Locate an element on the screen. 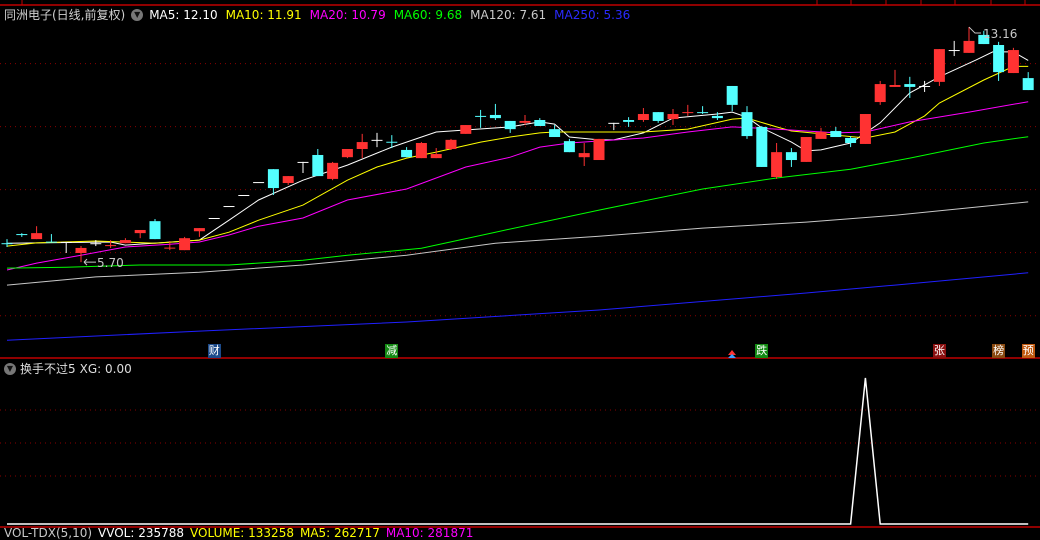  signal-marker: 榜 is located at coordinates (999, 351).